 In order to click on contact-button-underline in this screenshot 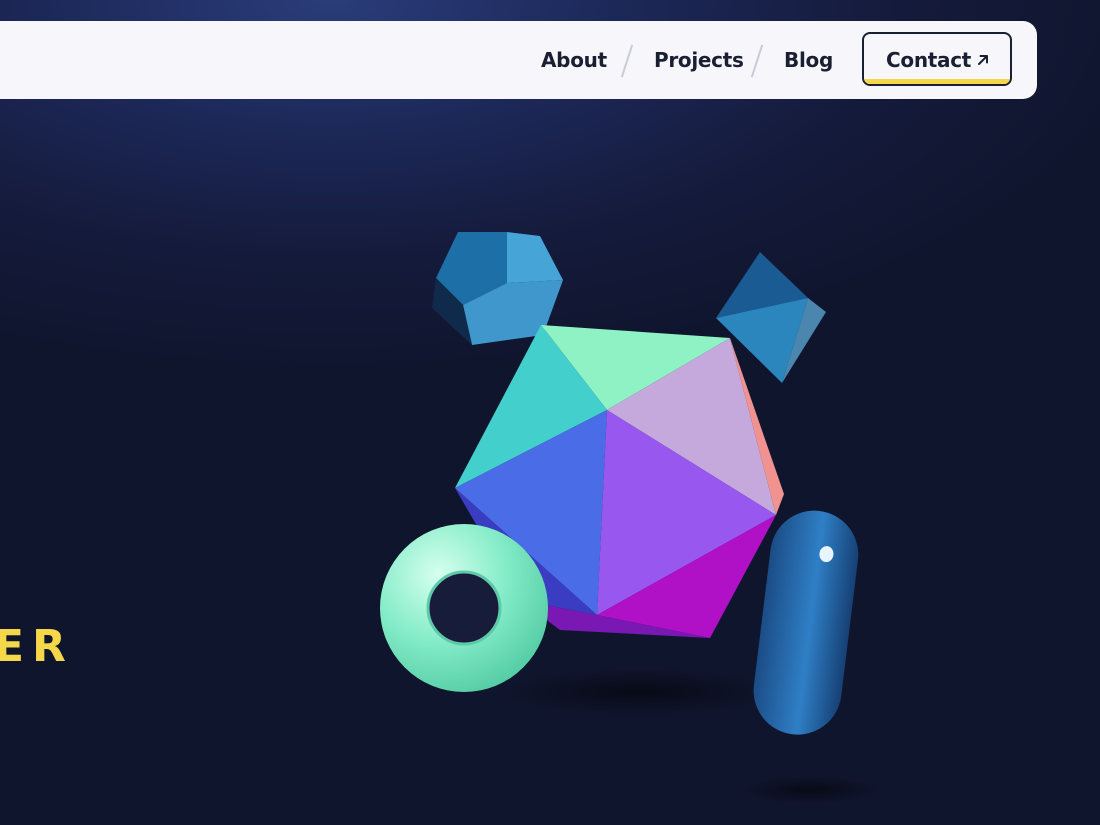, I will do `click(937, 81)`.